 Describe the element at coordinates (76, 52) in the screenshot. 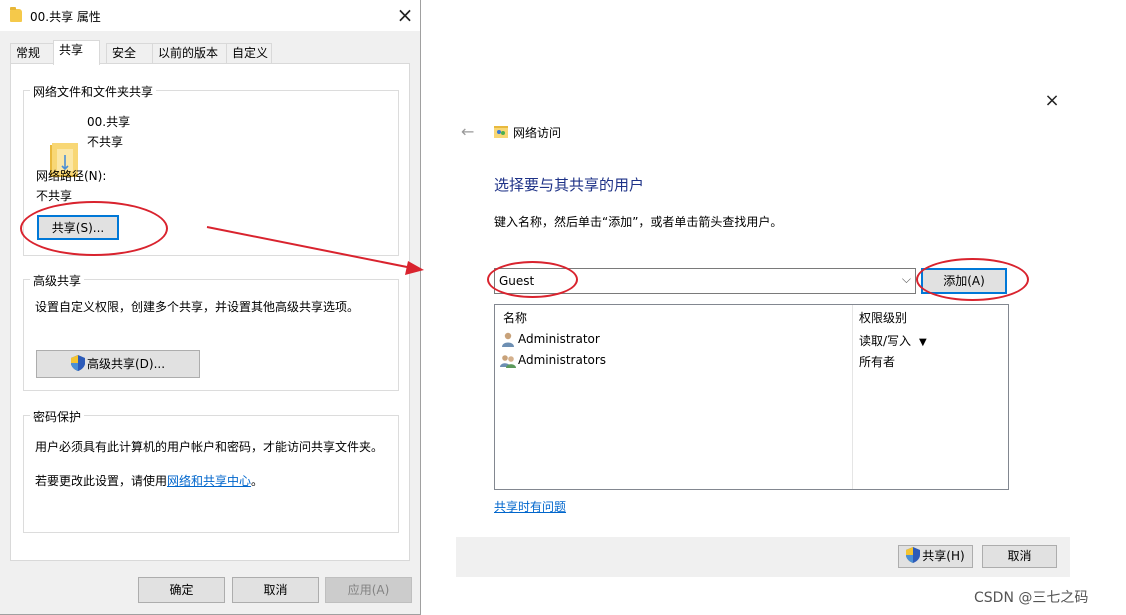

I see `tab-sharing: 共享` at that location.